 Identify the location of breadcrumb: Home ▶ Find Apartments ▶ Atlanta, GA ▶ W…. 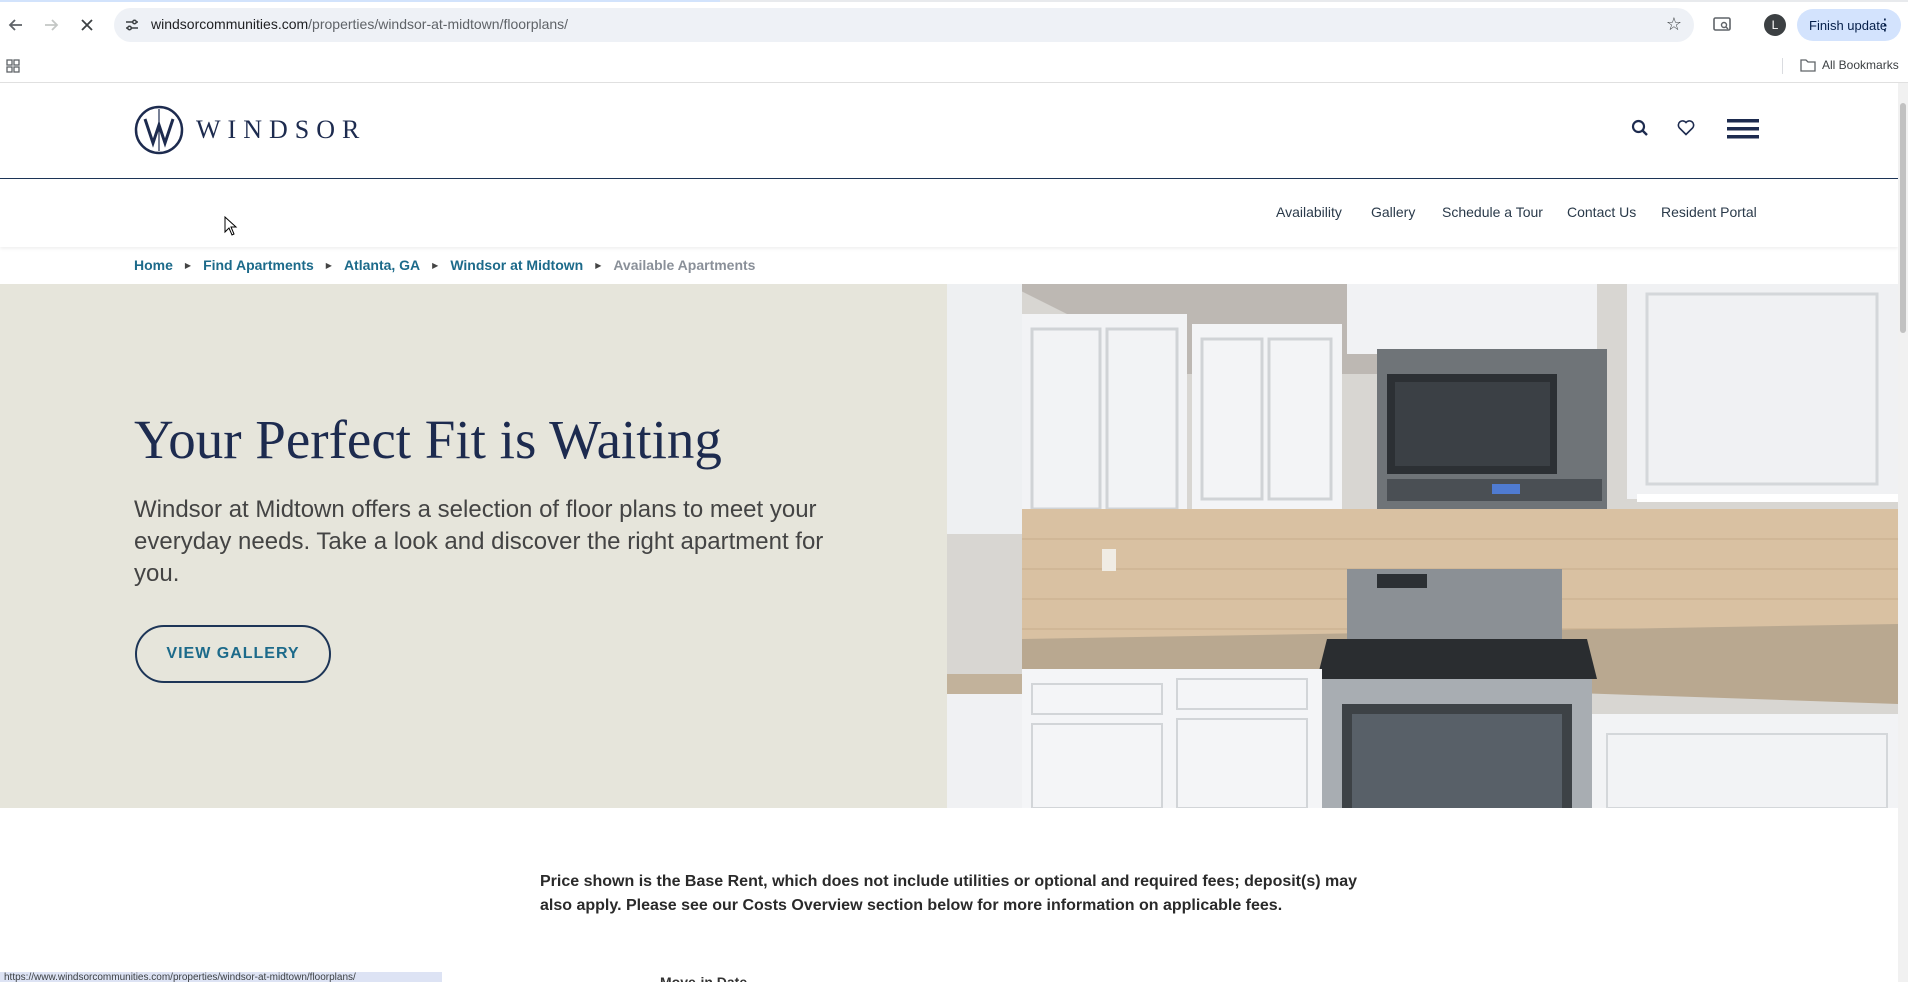
(444, 265).